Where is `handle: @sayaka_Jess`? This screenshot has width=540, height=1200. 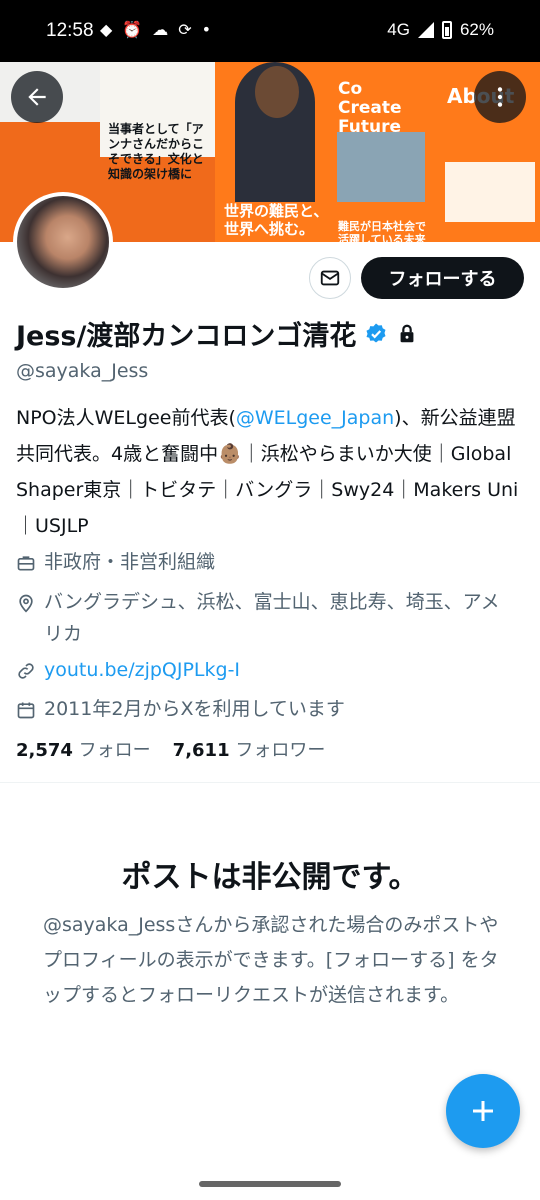
handle: @sayaka_Jess is located at coordinates (82, 371).